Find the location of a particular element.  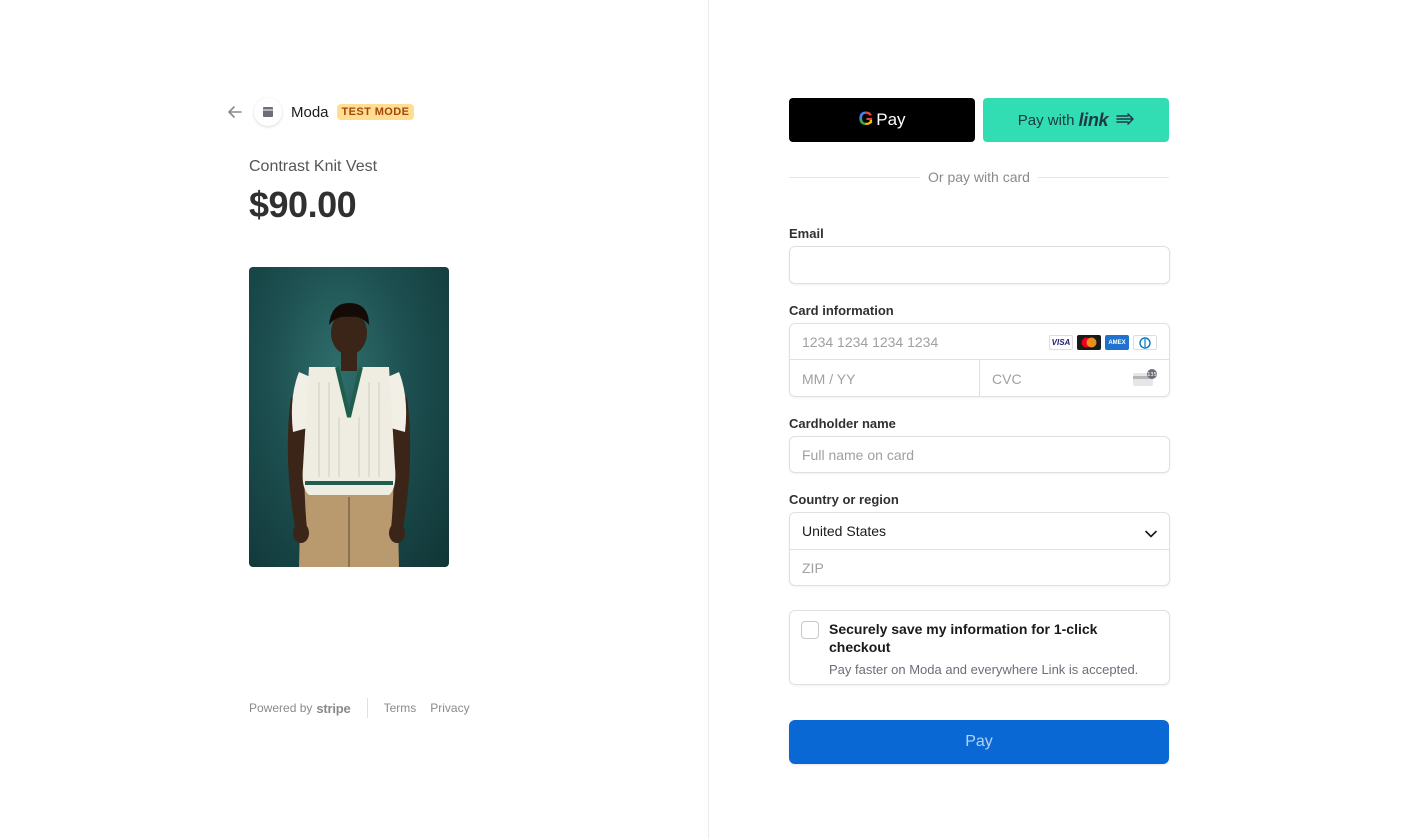

divider-line-right is located at coordinates (1103, 177).